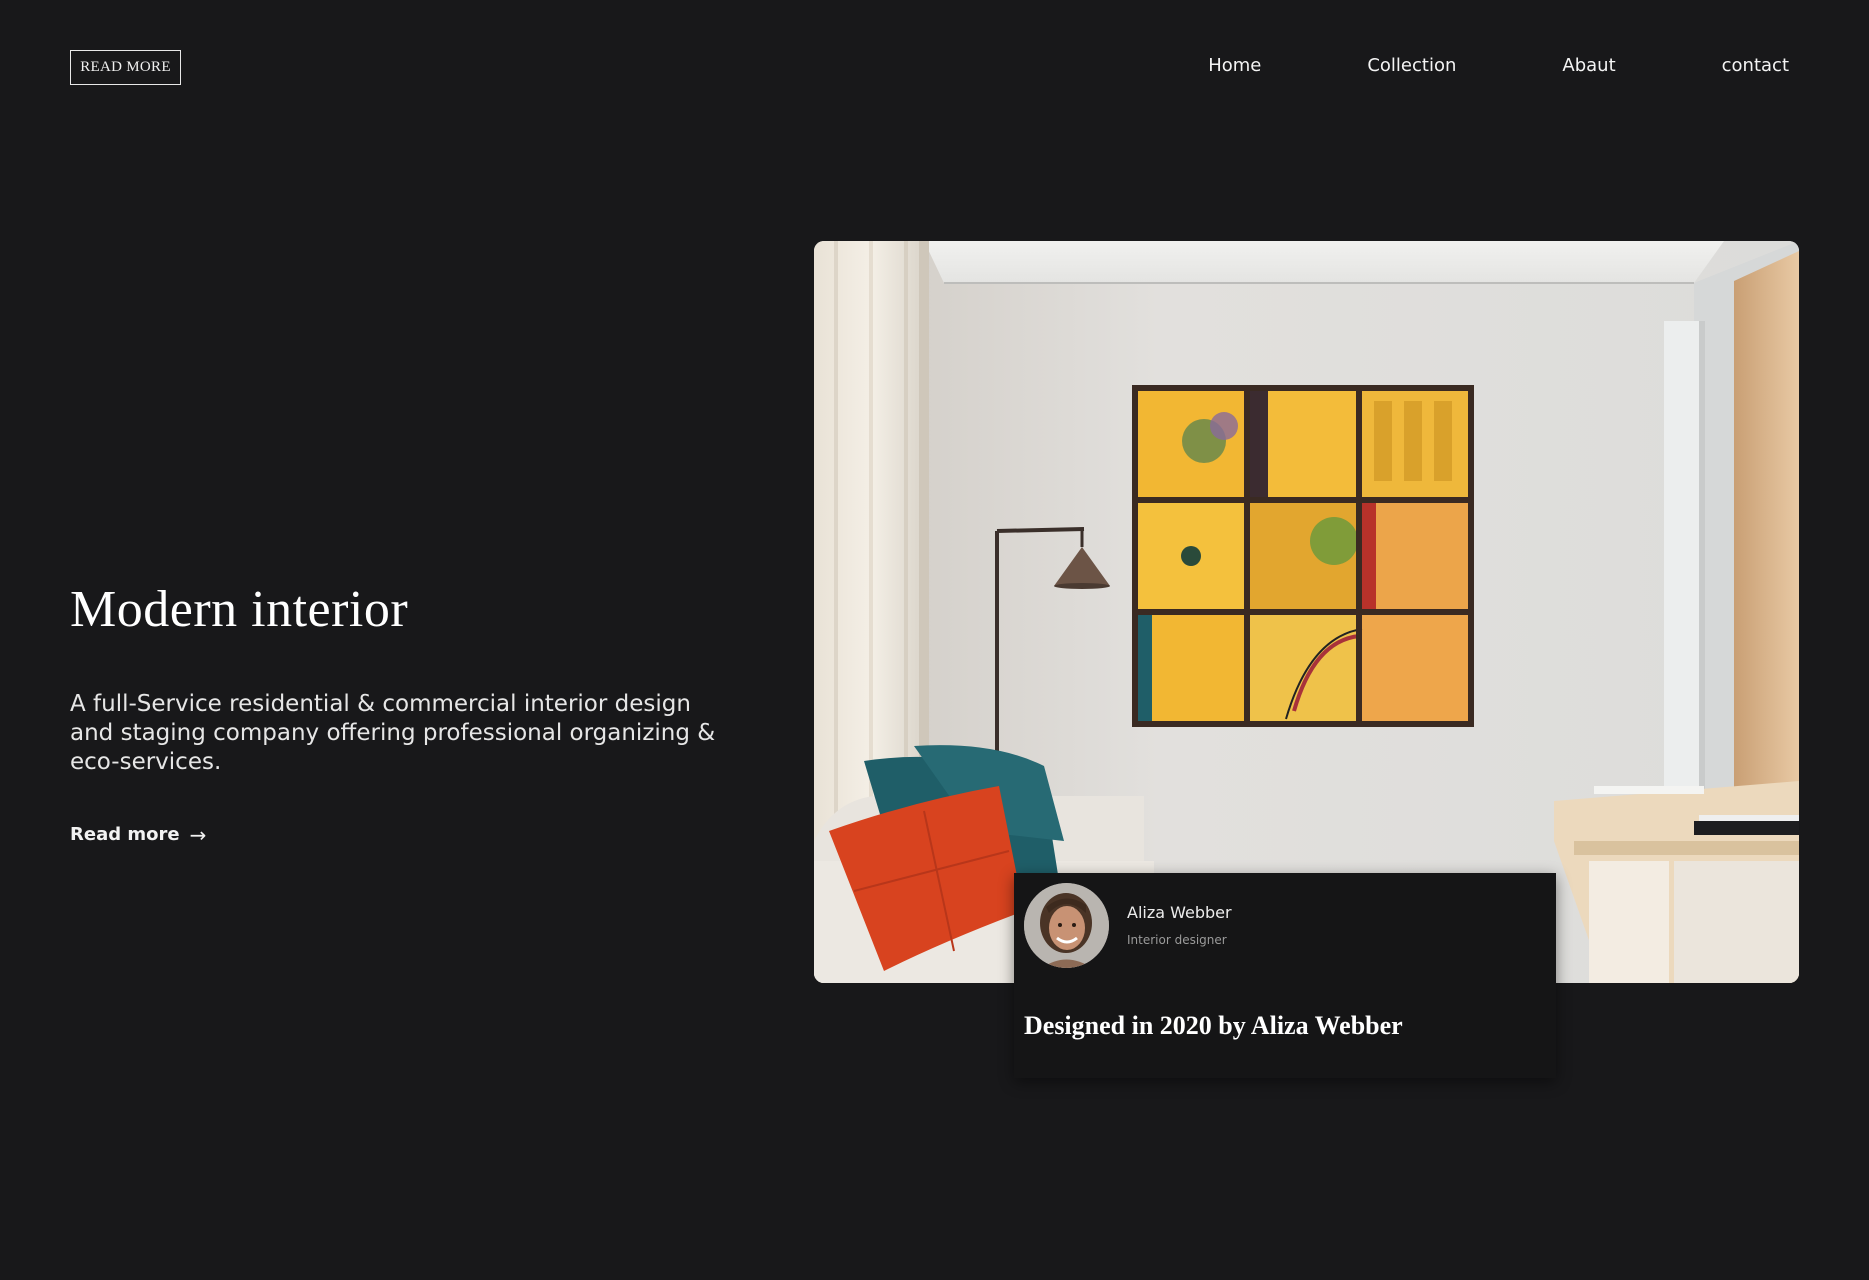 The height and width of the screenshot is (1280, 1869). Describe the element at coordinates (1498, 67) in the screenshot. I see `main-nav: Home Collection Abaut contact` at that location.